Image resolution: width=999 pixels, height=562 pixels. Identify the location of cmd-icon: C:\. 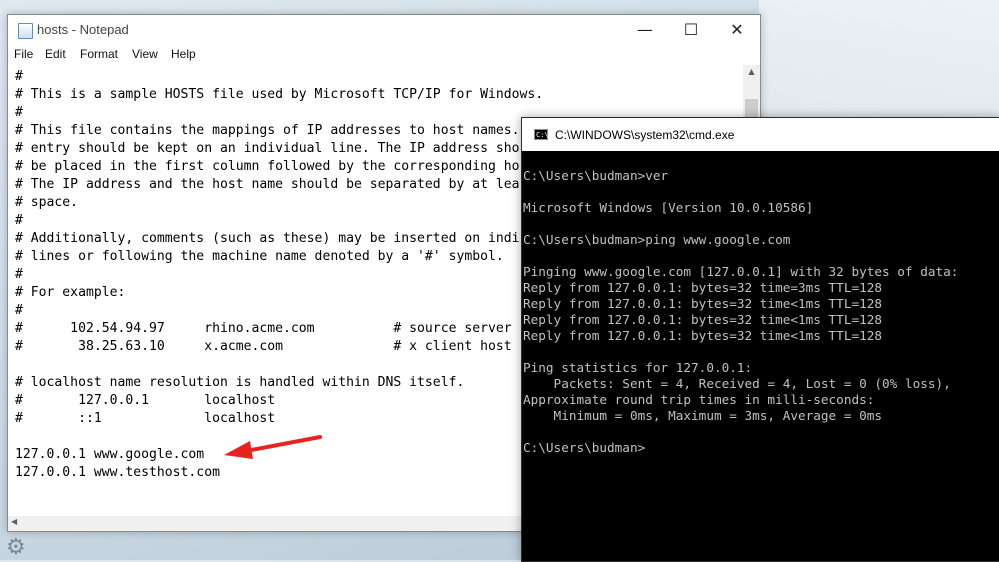
(541, 134).